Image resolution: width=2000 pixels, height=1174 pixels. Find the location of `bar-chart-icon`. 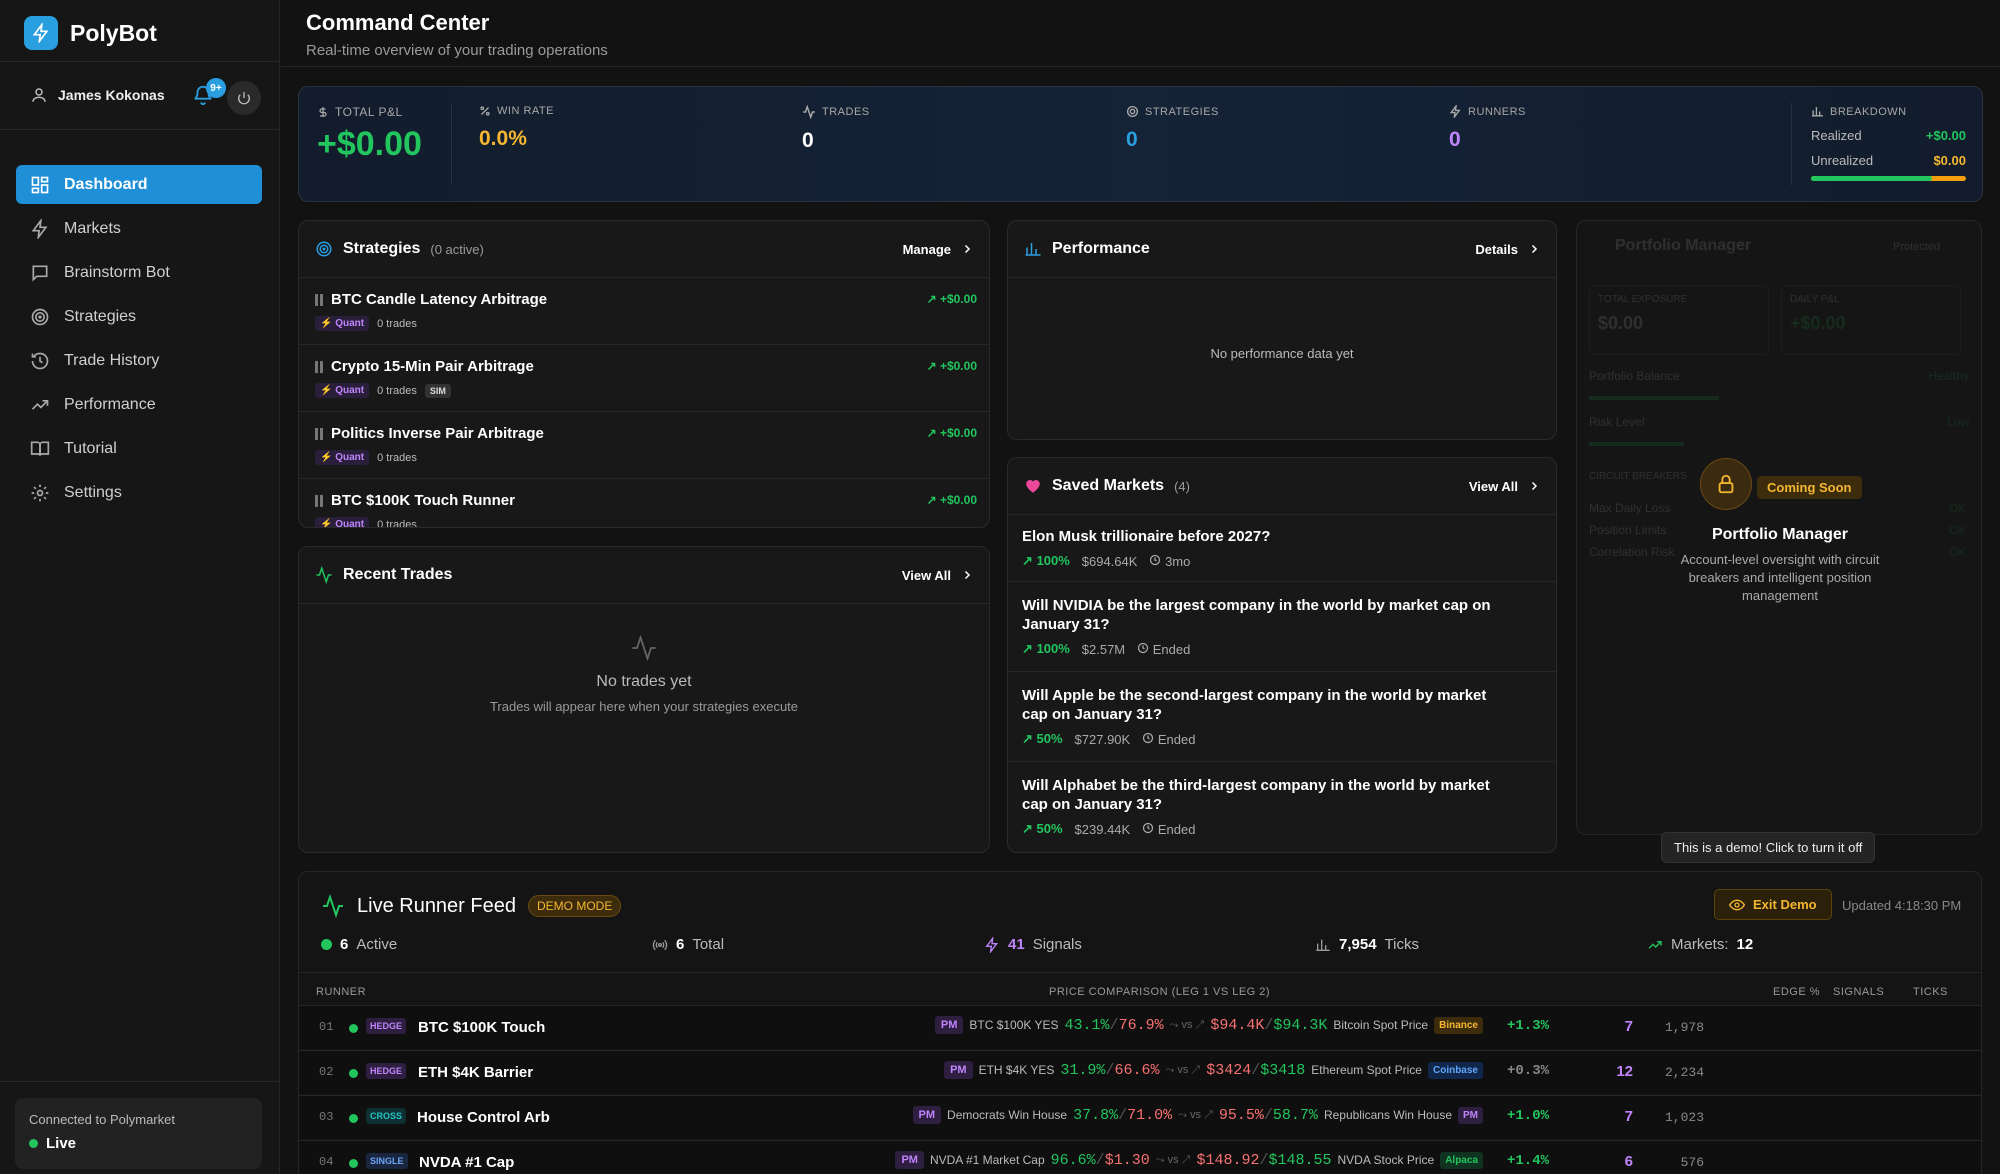

bar-chart-icon is located at coordinates (1033, 249).